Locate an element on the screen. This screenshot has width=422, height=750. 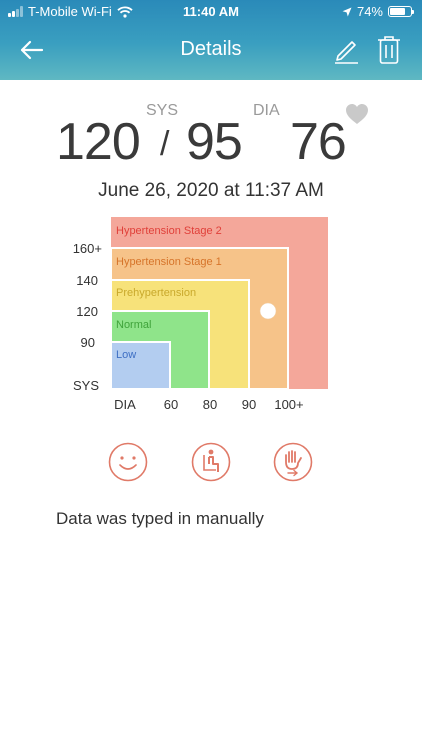
edit-pencil-icon is located at coordinates (346, 50).